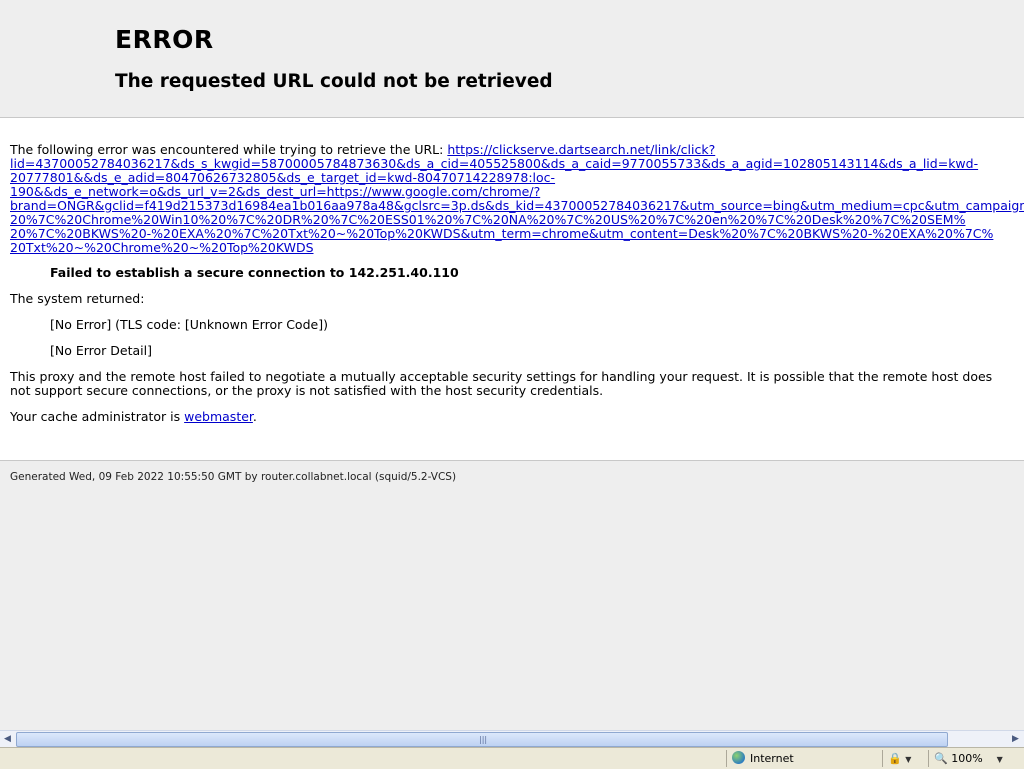  I want to click on security-zone: Internet, so click(763, 758).